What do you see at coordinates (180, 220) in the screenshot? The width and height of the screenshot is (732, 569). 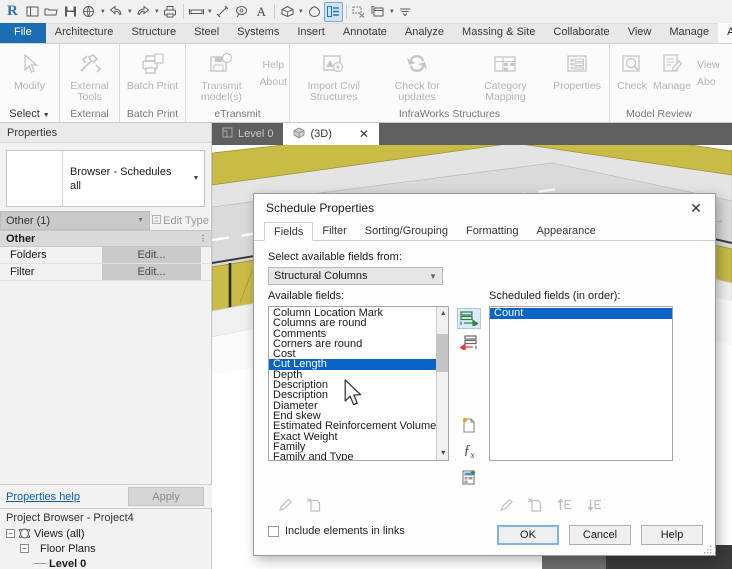 I see `edit-type-button: Edit Type` at bounding box center [180, 220].